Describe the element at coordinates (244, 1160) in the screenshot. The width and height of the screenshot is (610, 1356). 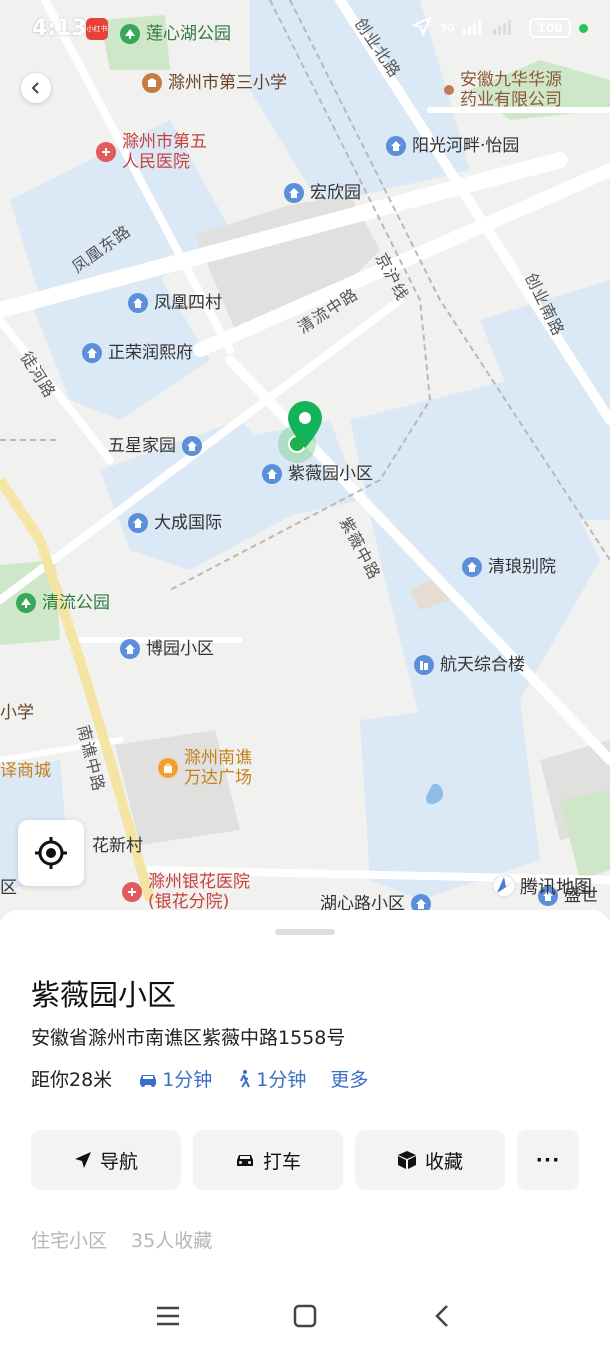
I see `taxi-car-icon` at that location.